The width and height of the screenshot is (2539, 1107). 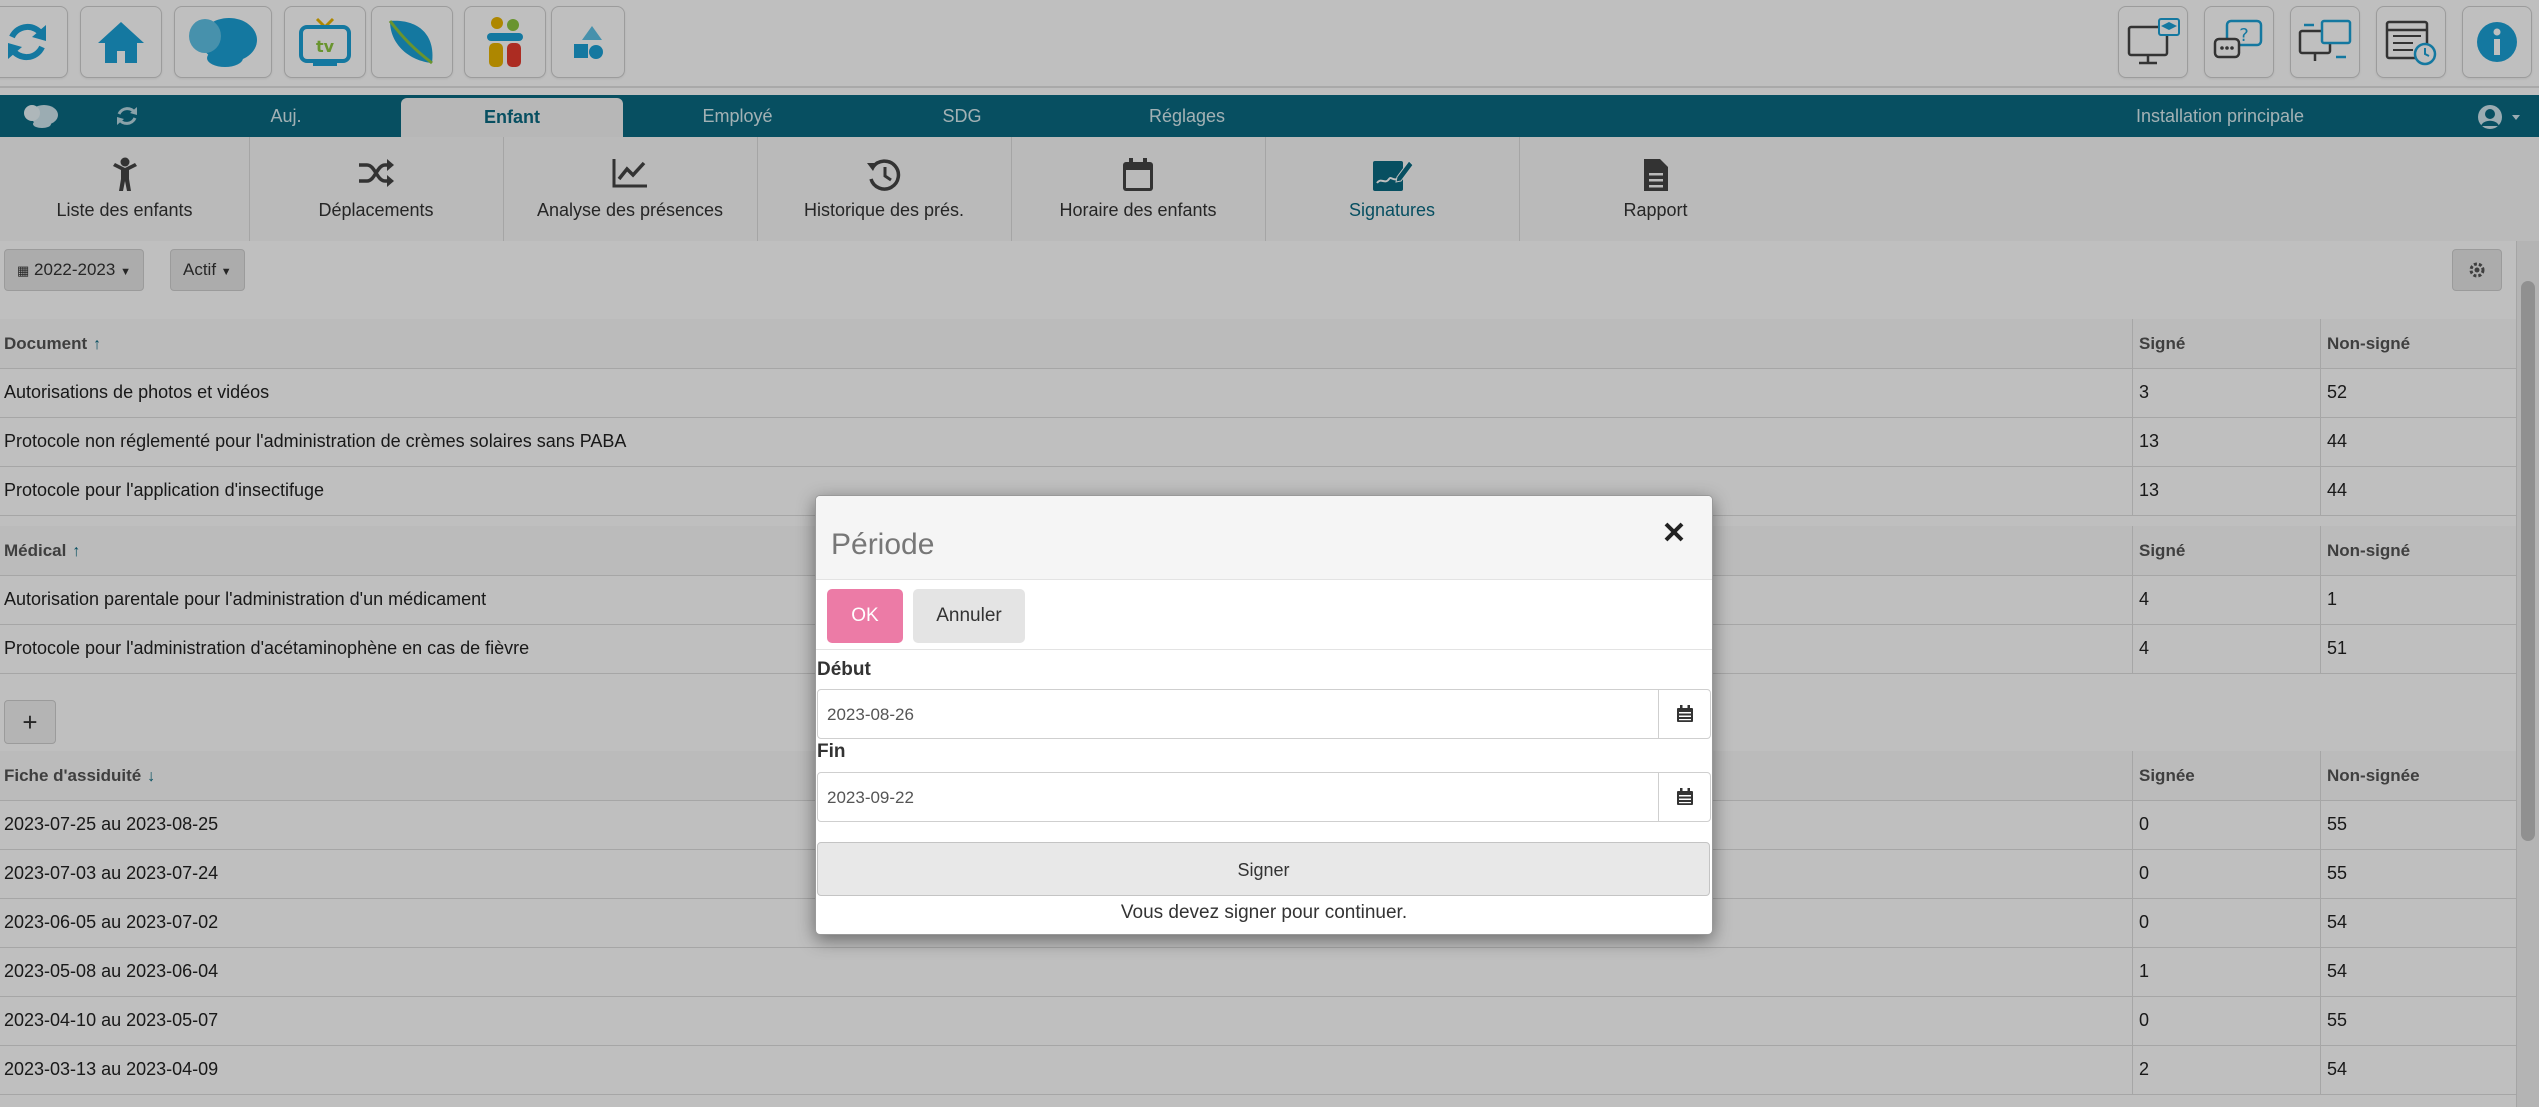 What do you see at coordinates (865, 616) in the screenshot?
I see `ok-button: OK` at bounding box center [865, 616].